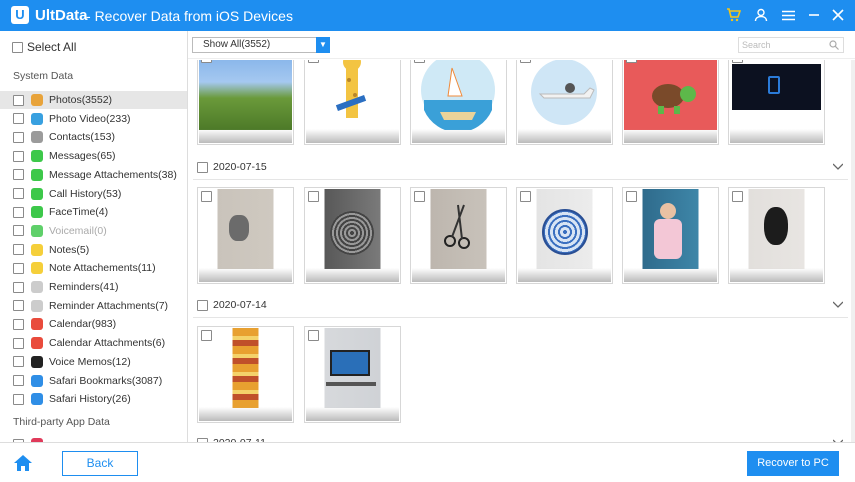 This screenshot has width=855, height=482. What do you see at coordinates (37, 137) in the screenshot?
I see `contacts-icon` at bounding box center [37, 137].